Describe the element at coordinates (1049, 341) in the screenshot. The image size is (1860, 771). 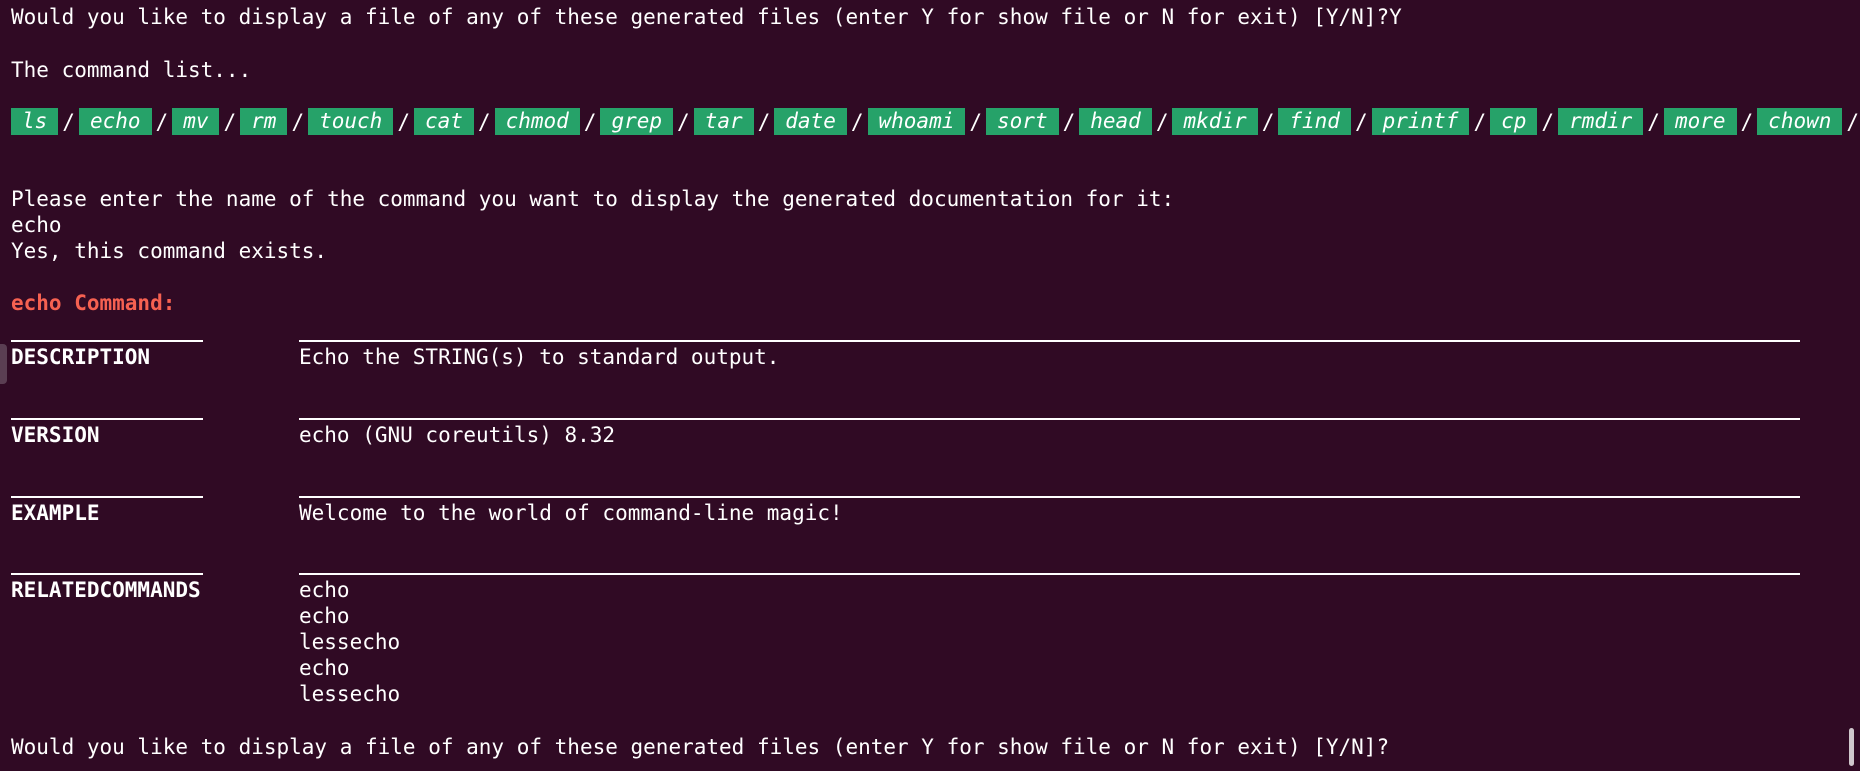
I see `rule-value-description` at that location.